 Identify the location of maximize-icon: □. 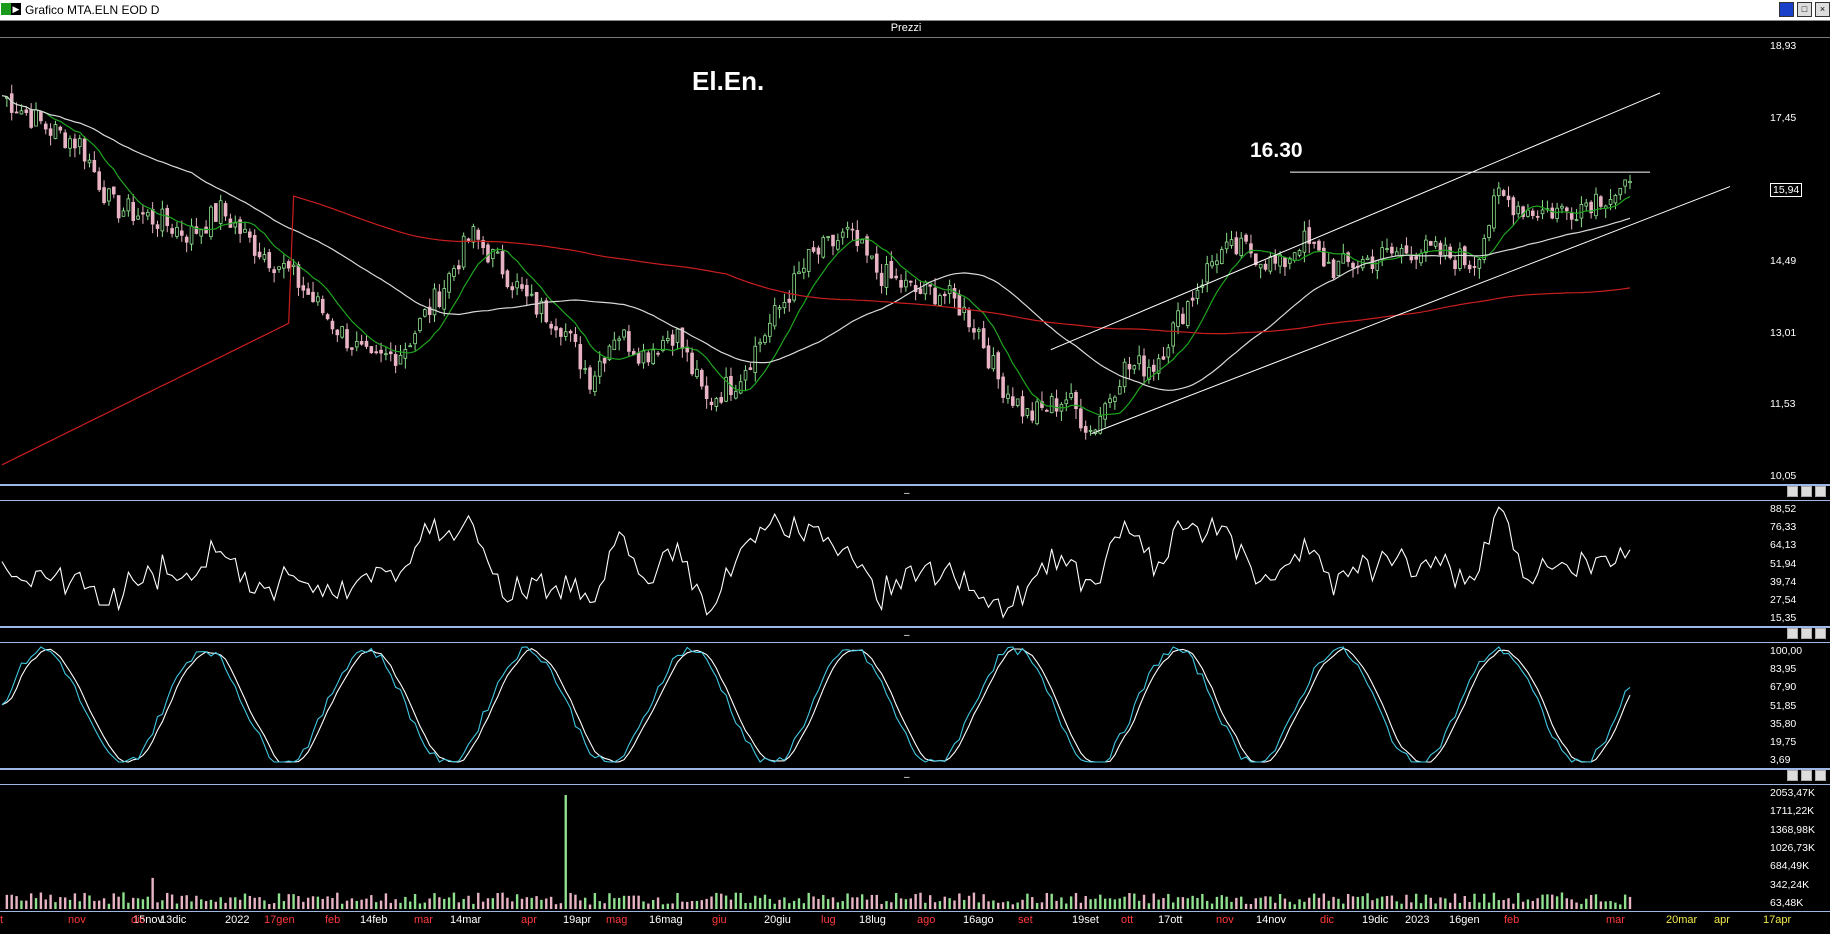
(1804, 9).